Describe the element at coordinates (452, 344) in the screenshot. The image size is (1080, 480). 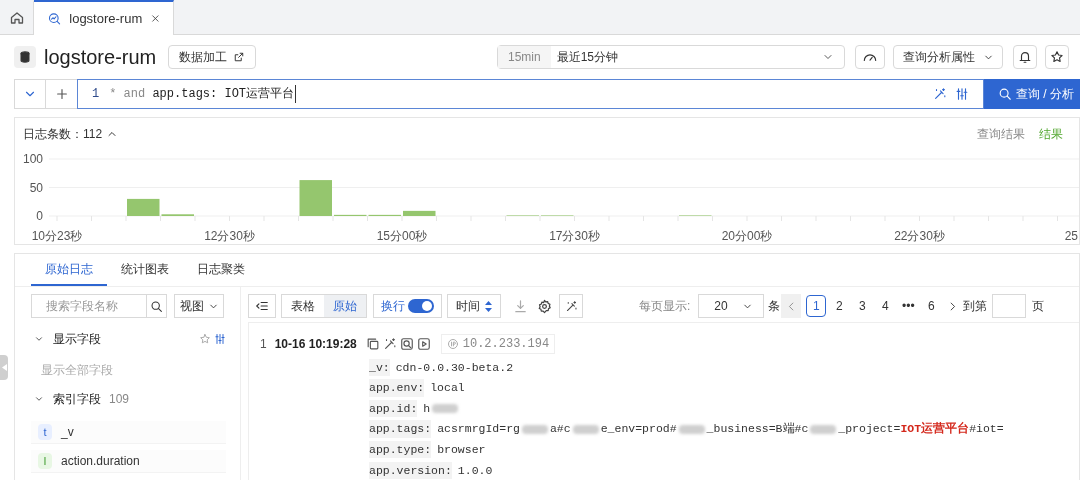
I see `ip-icon` at that location.